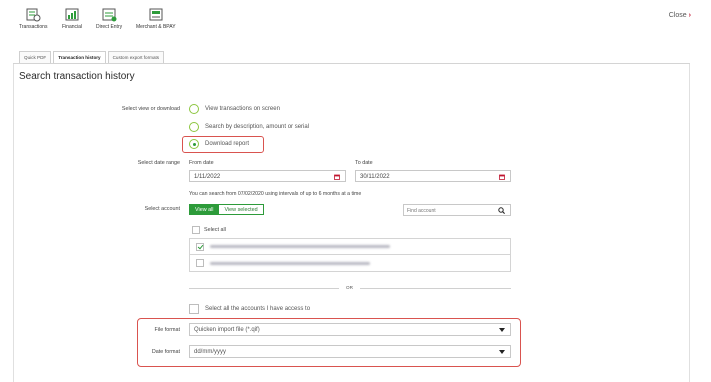 This screenshot has width=711, height=382. I want to click on find-account-box, so click(457, 210).